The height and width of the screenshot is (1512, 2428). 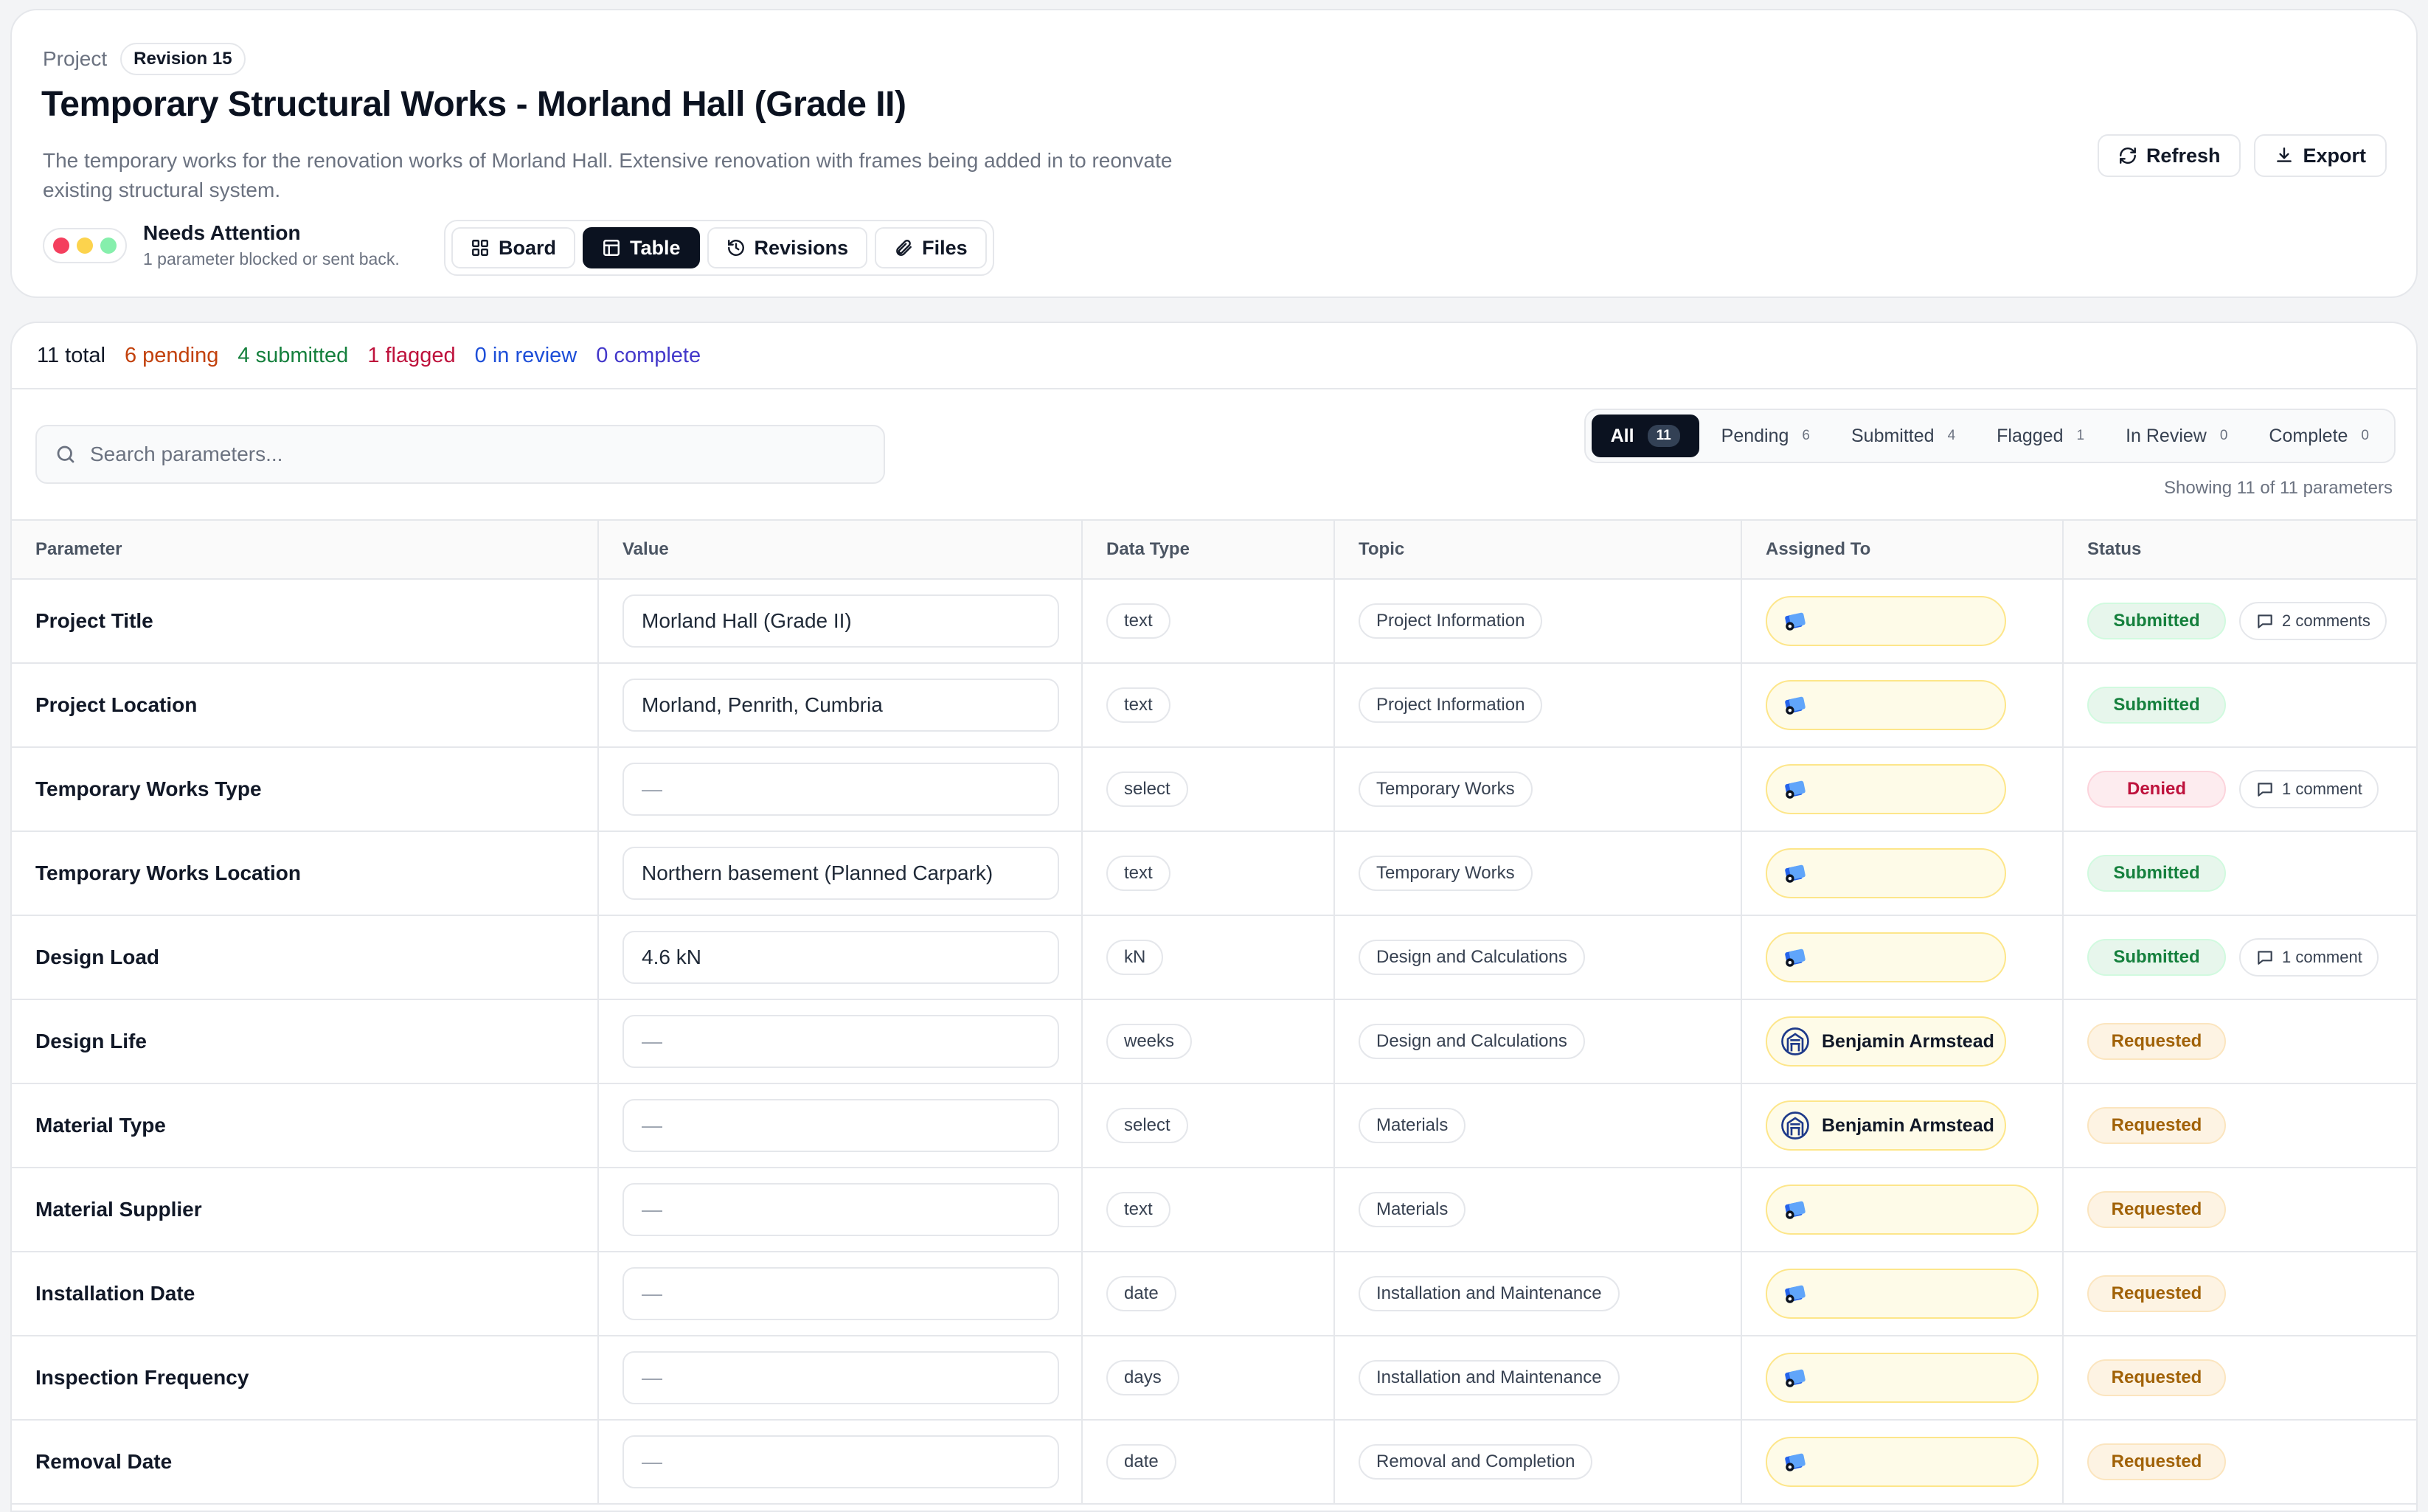 I want to click on view-table-button: Table, so click(x=641, y=247).